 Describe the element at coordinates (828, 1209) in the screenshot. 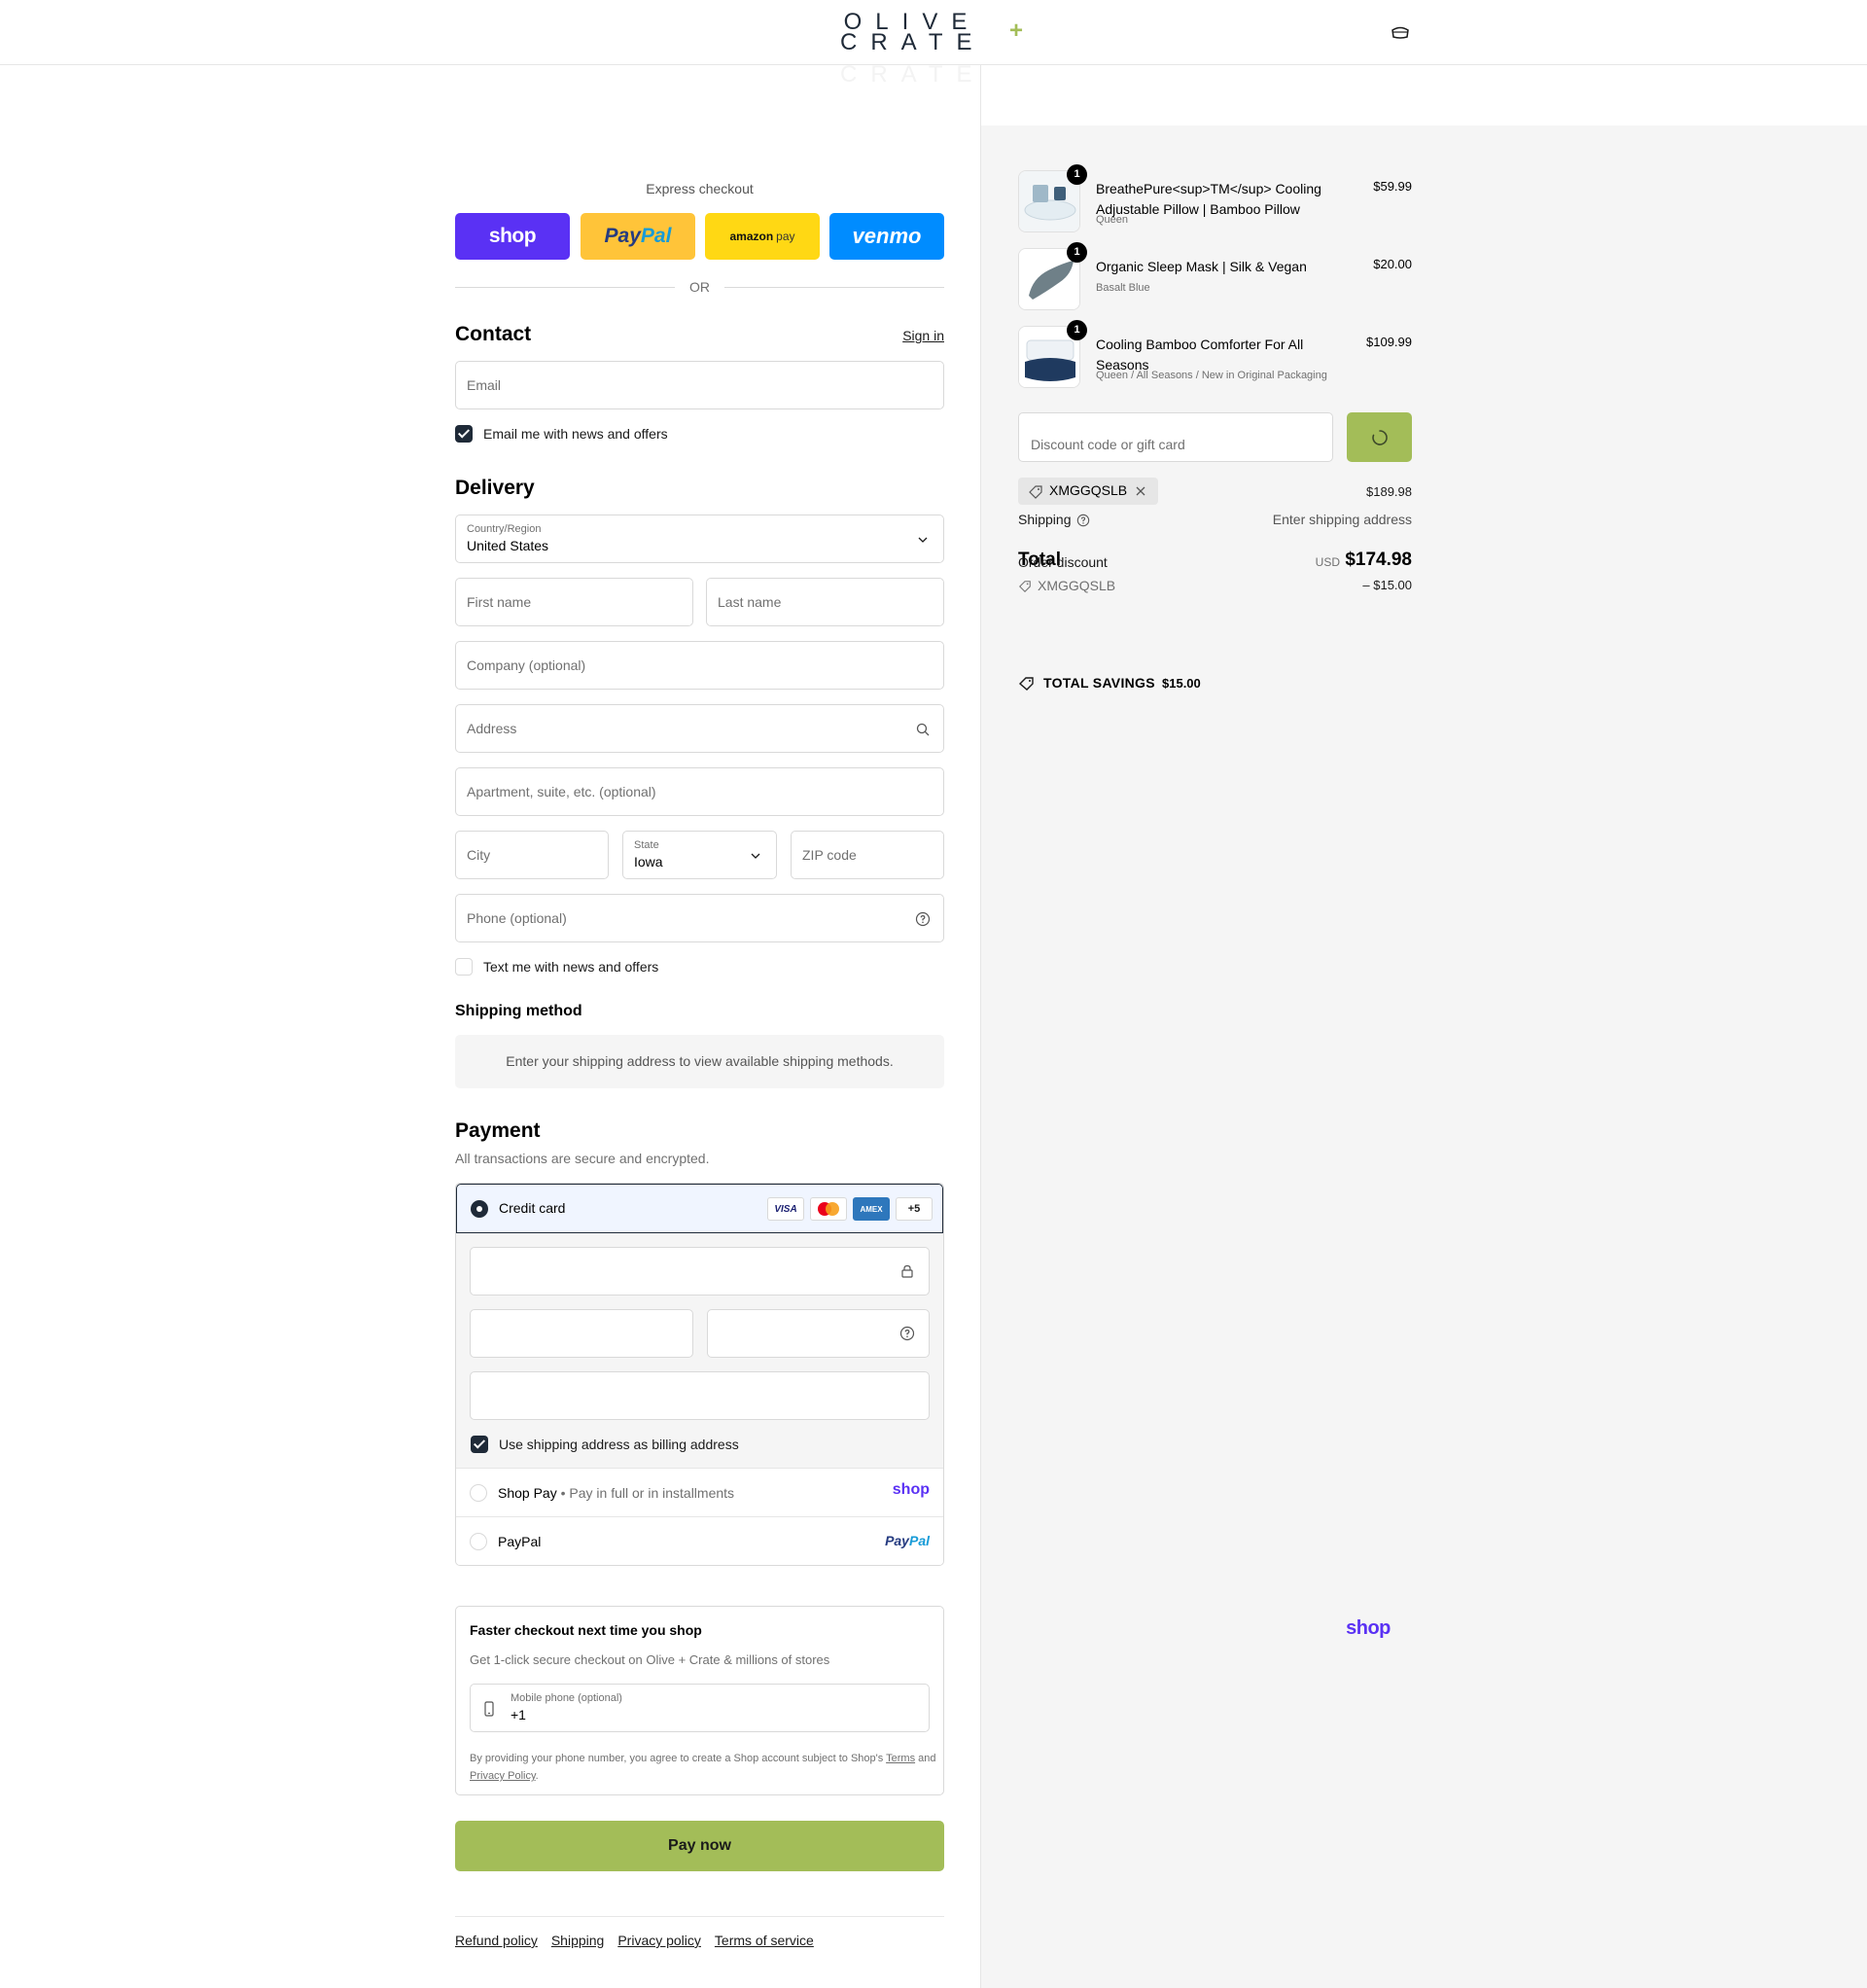

I see `mastercard-icon` at that location.